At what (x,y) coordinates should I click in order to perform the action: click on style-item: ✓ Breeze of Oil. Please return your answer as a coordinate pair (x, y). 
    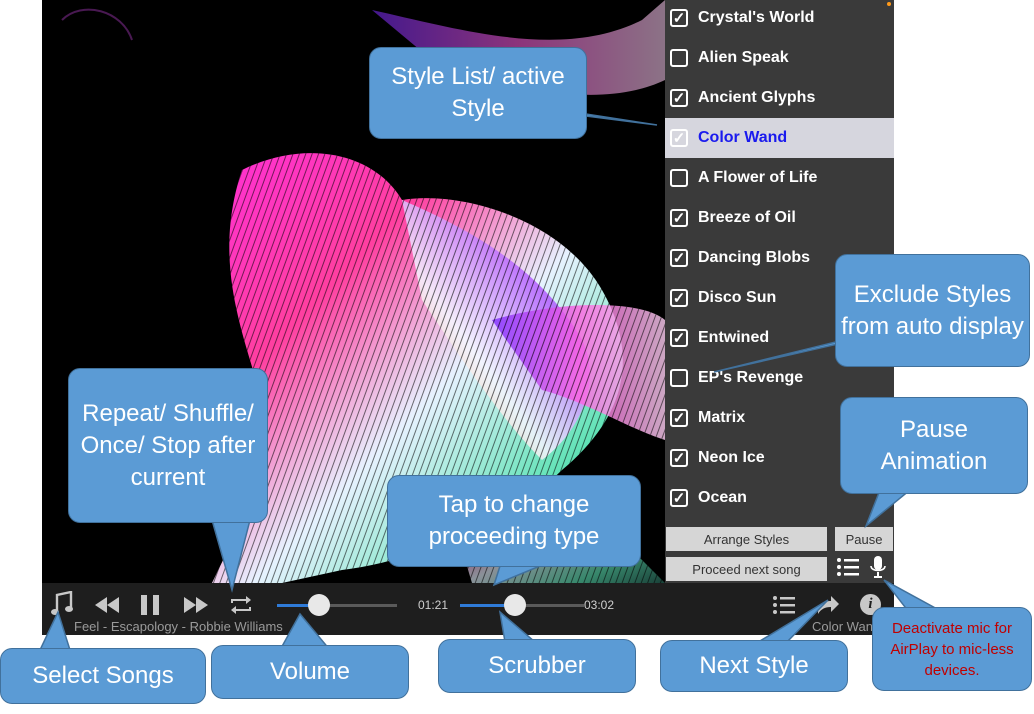
    Looking at the image, I should click on (779, 218).